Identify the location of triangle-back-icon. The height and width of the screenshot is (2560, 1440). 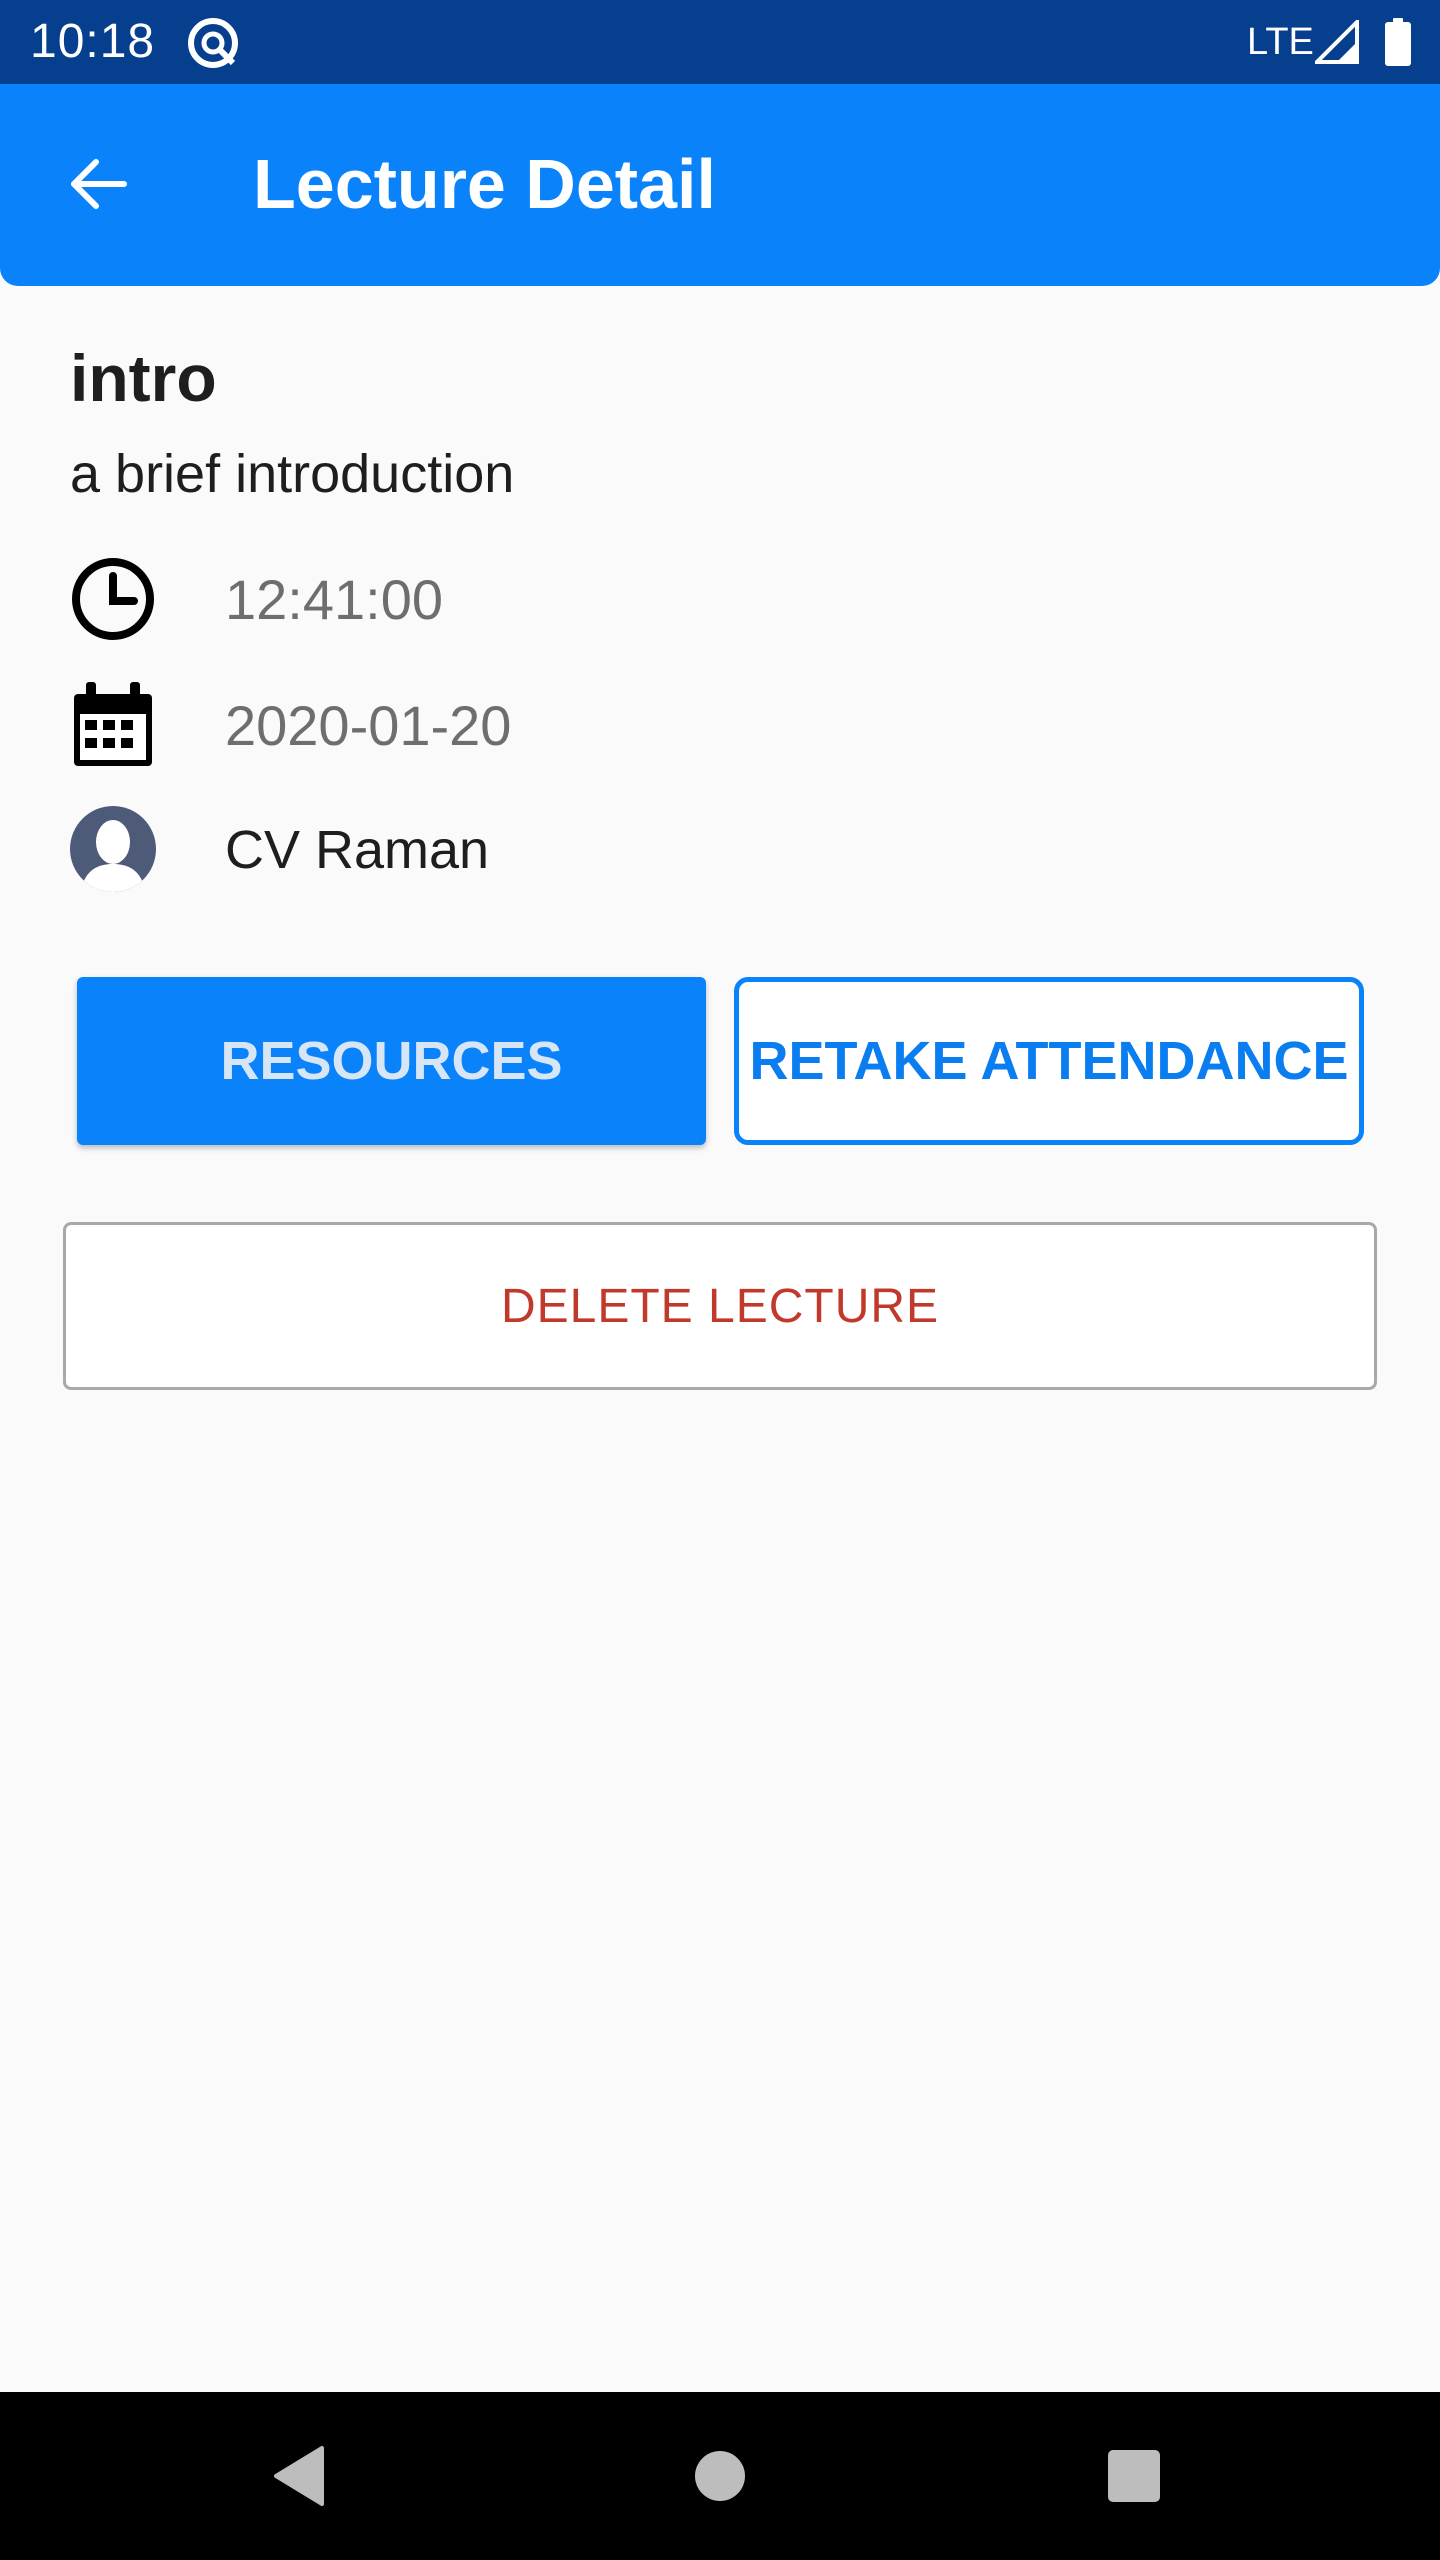
(299, 2476).